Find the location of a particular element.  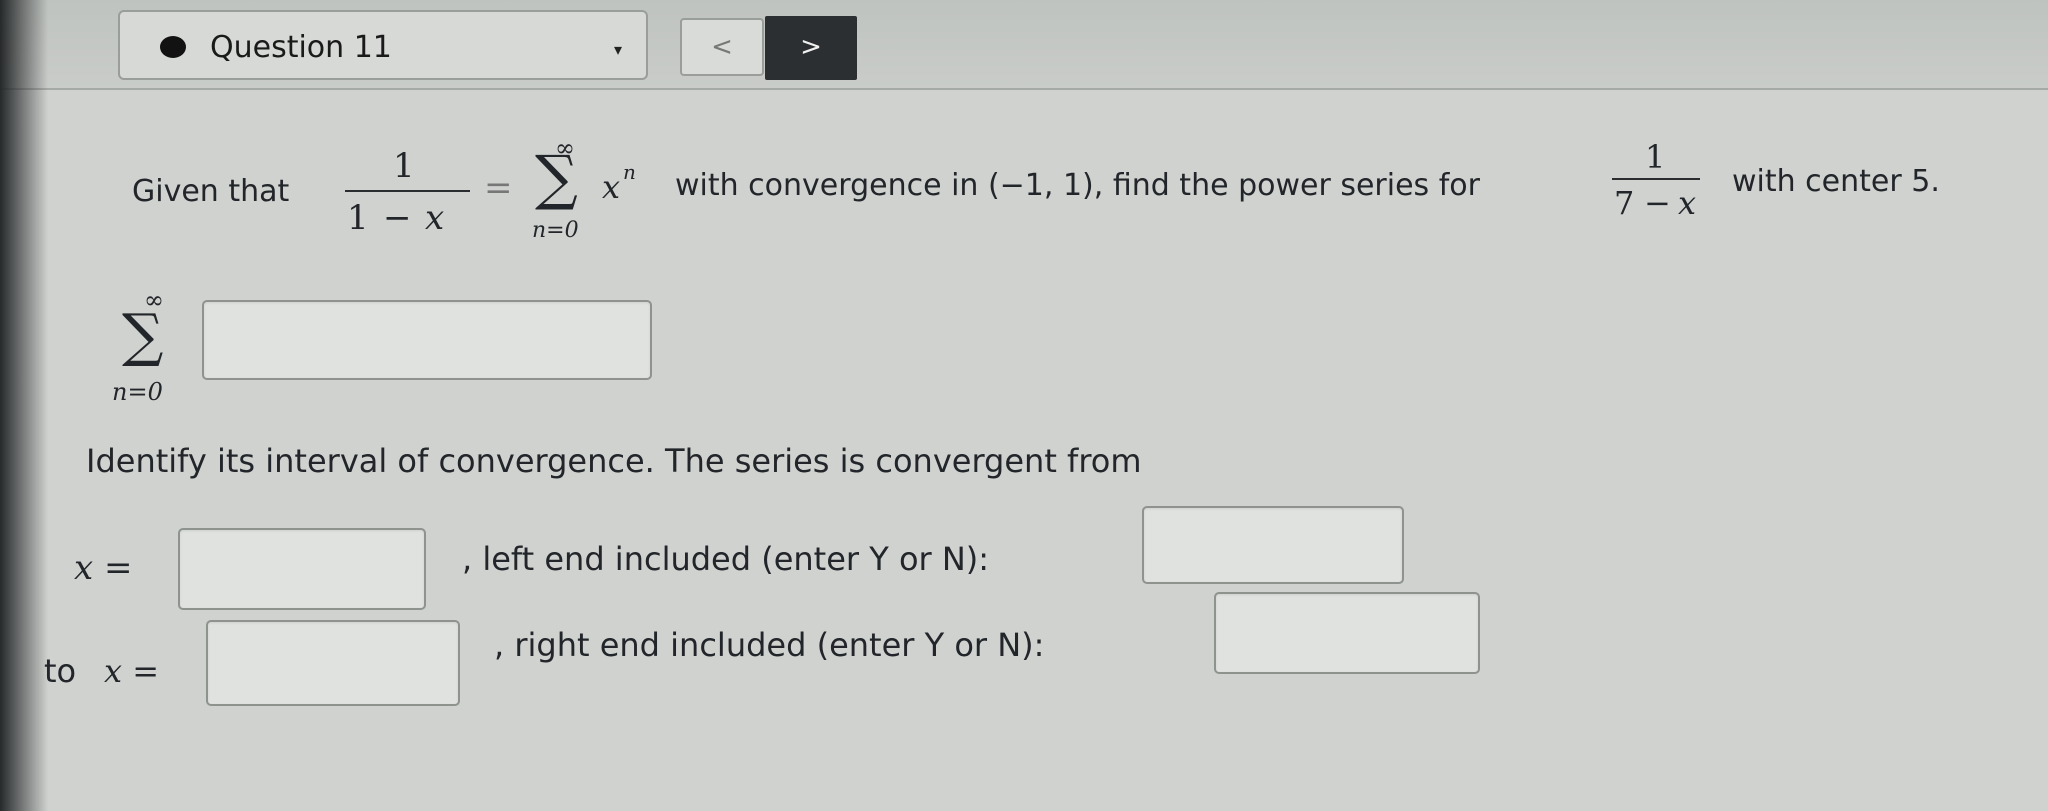

chevron-down-icon: ▾ is located at coordinates (617, 49).